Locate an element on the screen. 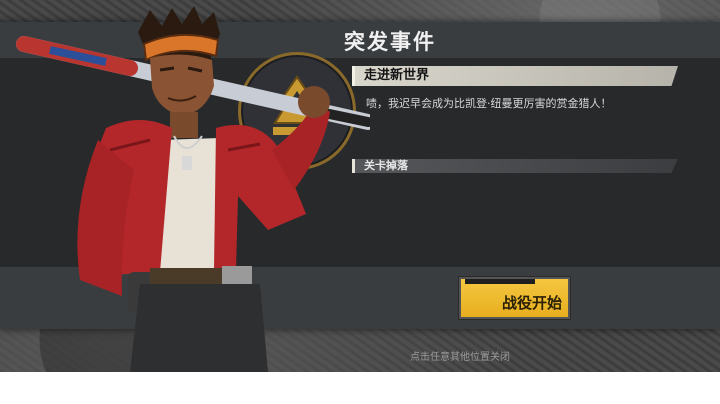 This screenshot has height=404, width=720. drops-header: 关卡掉落 is located at coordinates (515, 166).